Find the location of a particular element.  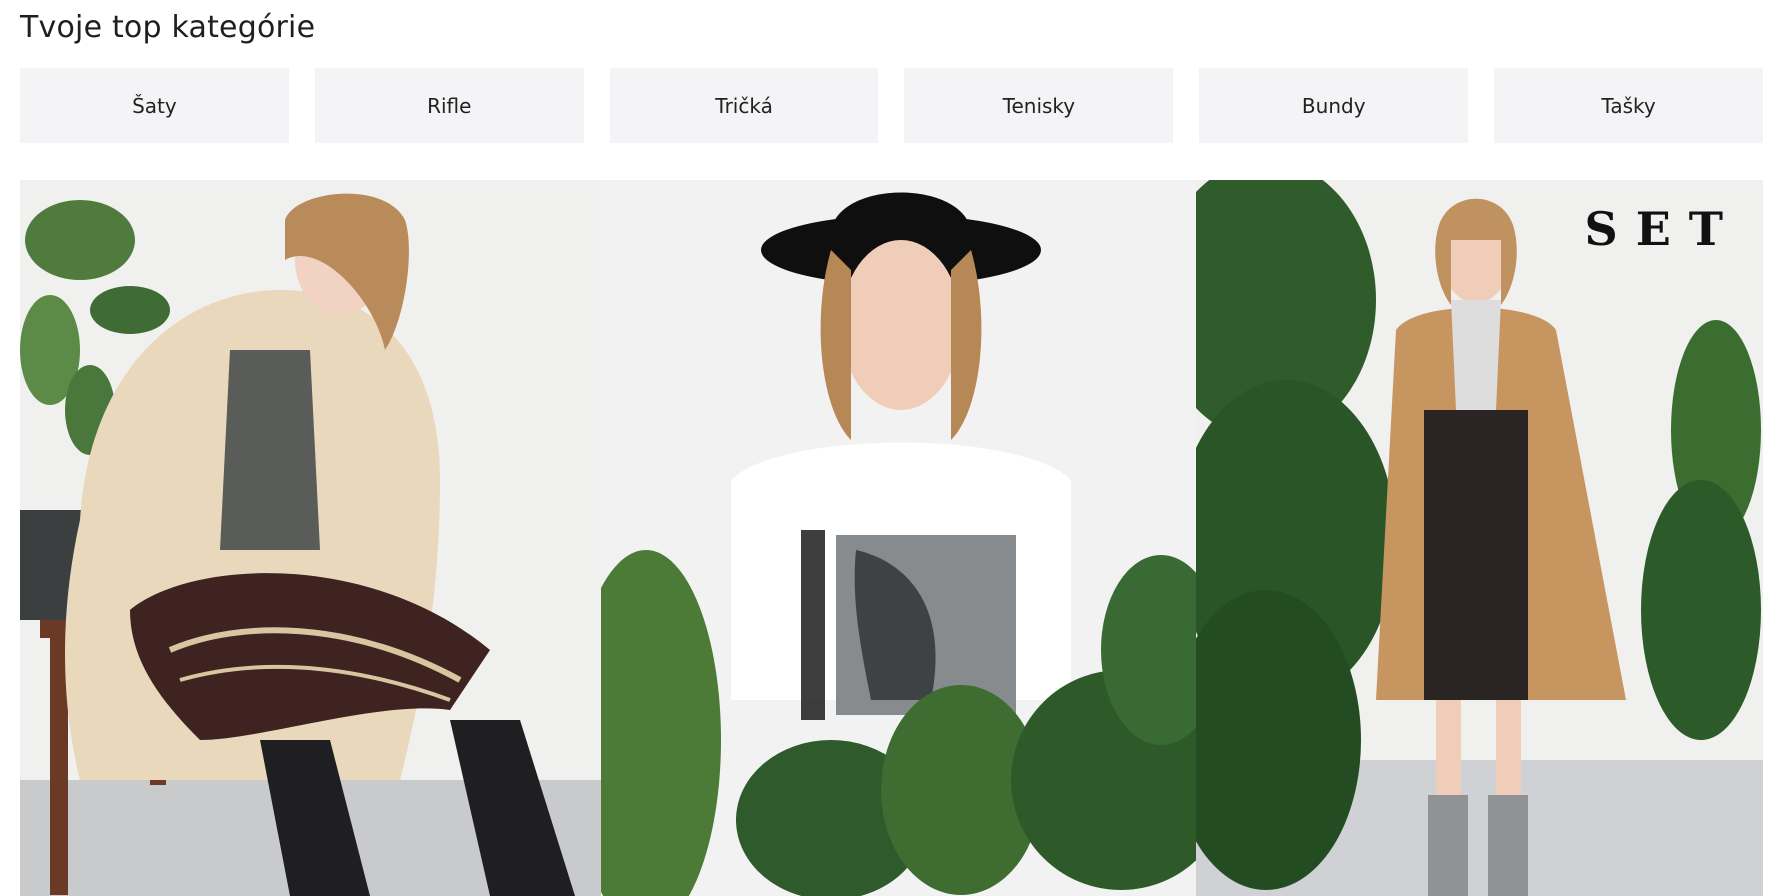

section-title: Tvoje top kategórie is located at coordinates (168, 27).